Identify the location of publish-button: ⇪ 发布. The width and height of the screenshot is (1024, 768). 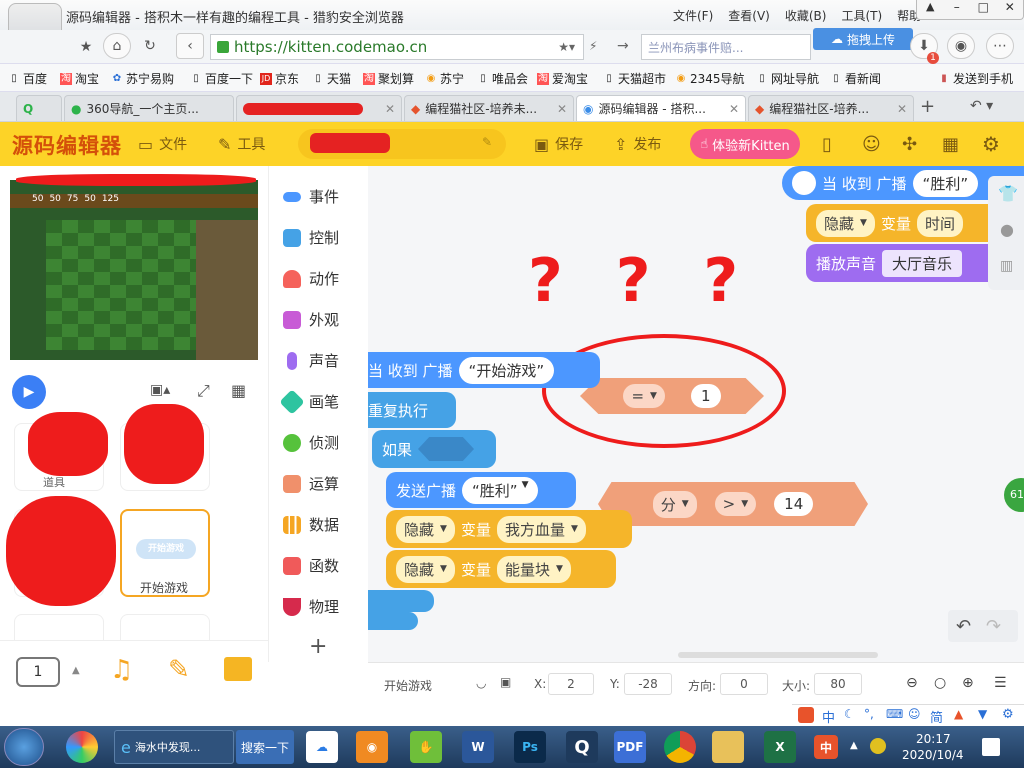
(637, 144).